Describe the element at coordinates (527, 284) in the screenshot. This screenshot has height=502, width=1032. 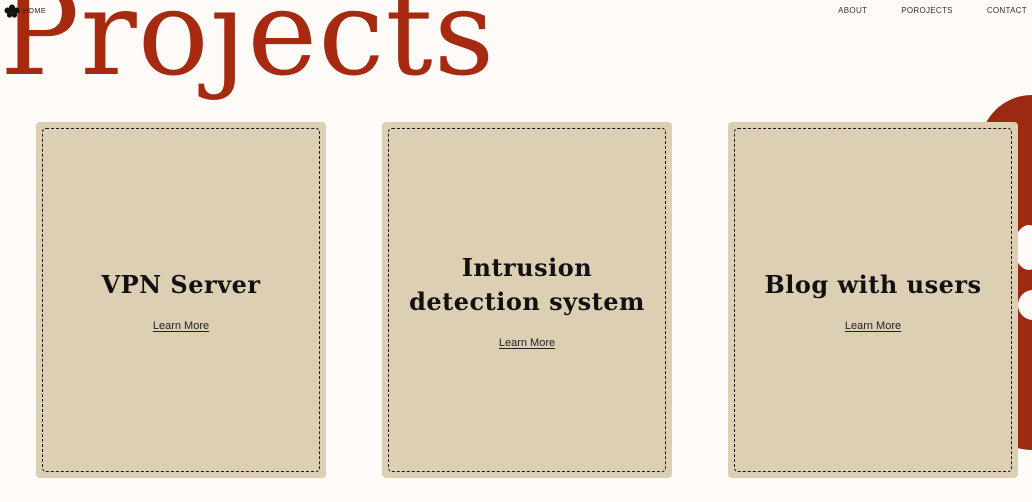
I see `card-title: Intrusion detection system` at that location.